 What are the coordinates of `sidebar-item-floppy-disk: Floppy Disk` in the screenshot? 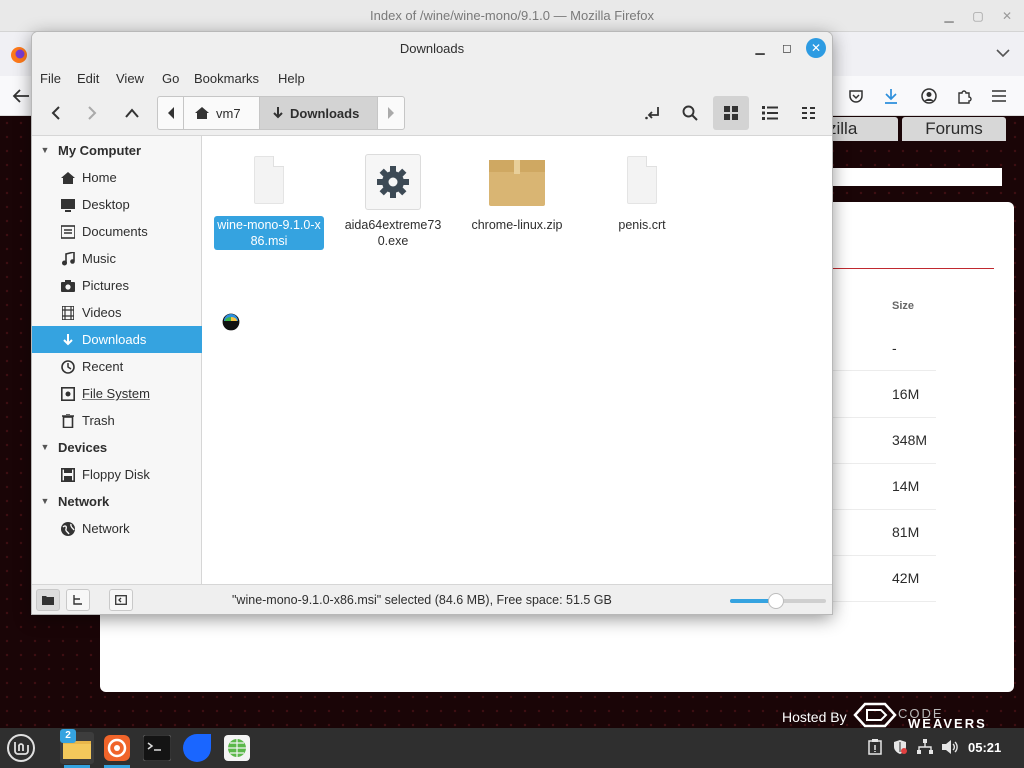 It's located at (117, 474).